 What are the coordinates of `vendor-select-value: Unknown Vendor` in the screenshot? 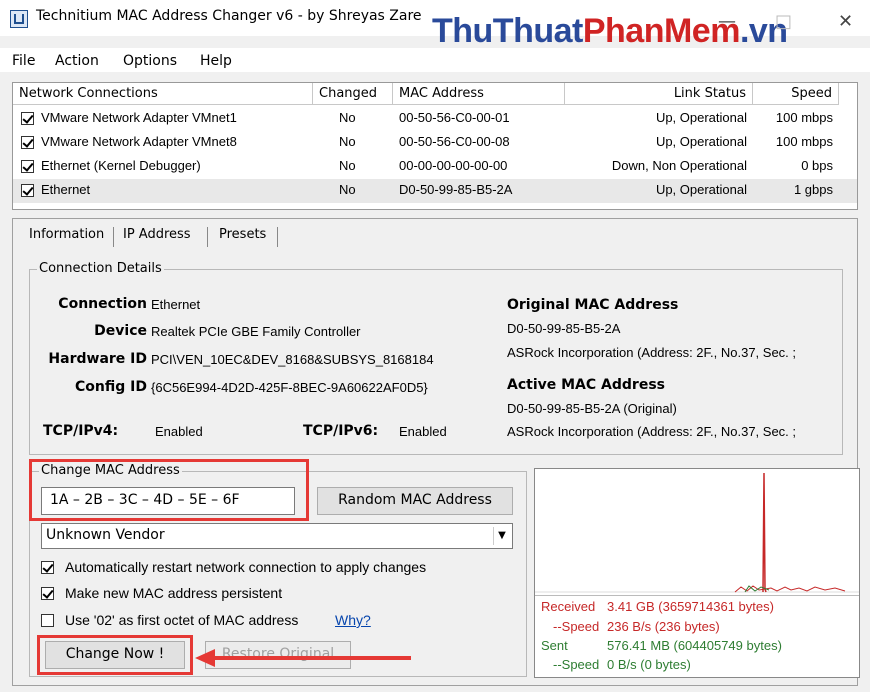 It's located at (105, 535).